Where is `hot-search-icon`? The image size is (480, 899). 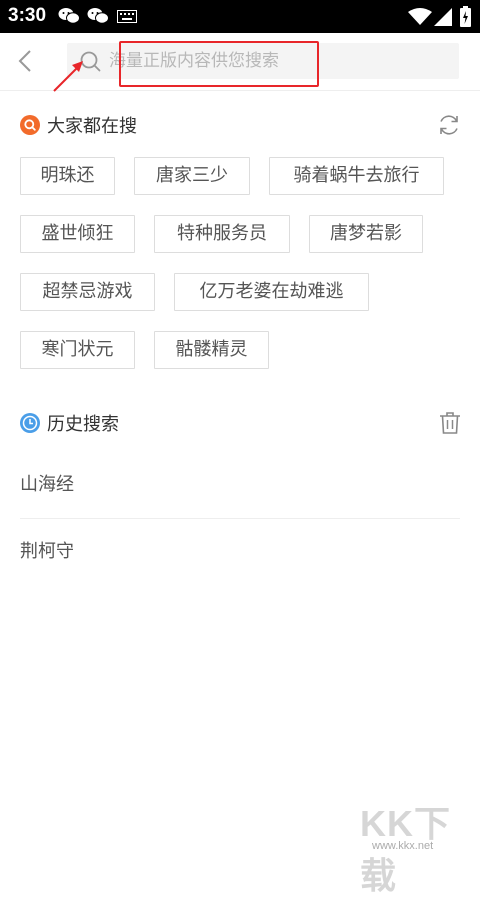 hot-search-icon is located at coordinates (30, 125).